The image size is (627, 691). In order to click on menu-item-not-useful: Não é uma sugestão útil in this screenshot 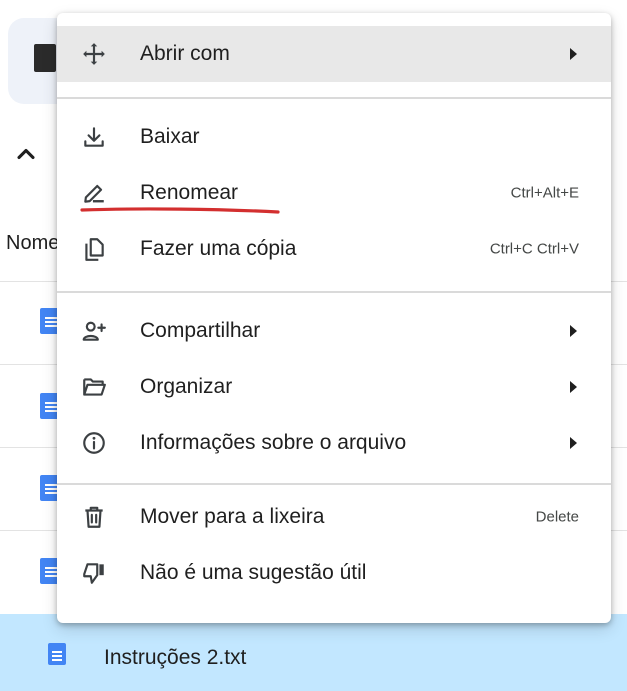, I will do `click(334, 573)`.